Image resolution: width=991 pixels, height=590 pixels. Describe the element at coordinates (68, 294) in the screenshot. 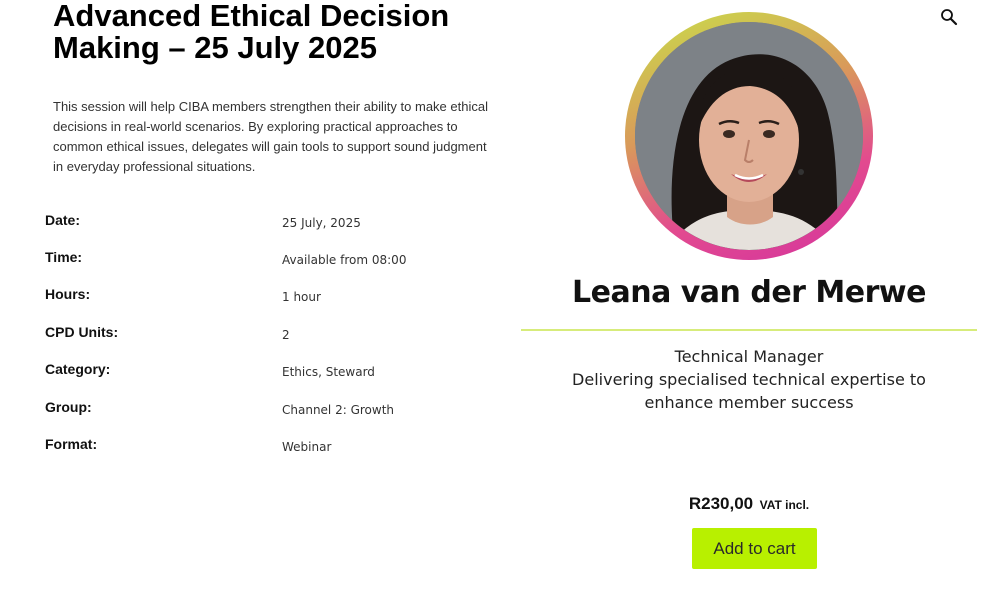

I see `detail-label: Hours:` at that location.